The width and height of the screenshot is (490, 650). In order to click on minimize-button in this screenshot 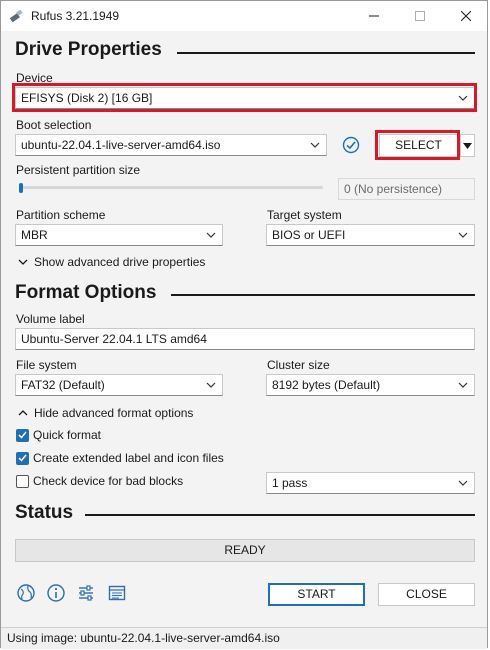, I will do `click(374, 16)`.